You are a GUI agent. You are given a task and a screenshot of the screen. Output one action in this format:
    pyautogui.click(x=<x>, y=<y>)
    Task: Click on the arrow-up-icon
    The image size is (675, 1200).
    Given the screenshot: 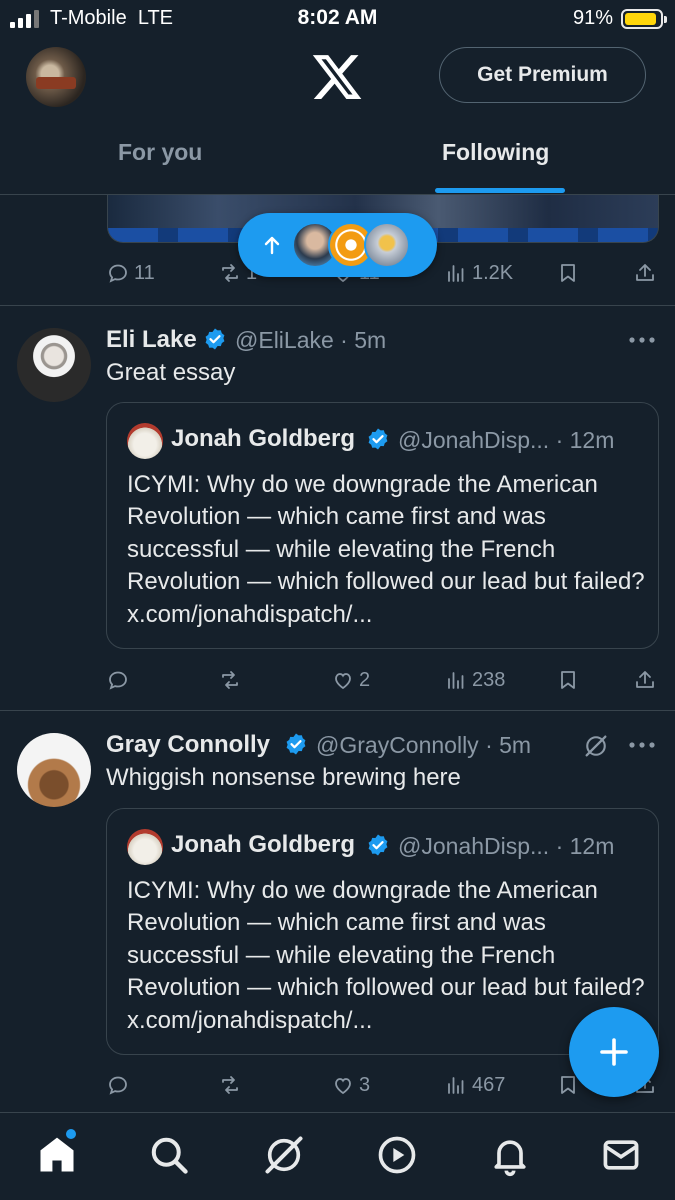 What is the action you would take?
    pyautogui.click(x=272, y=245)
    